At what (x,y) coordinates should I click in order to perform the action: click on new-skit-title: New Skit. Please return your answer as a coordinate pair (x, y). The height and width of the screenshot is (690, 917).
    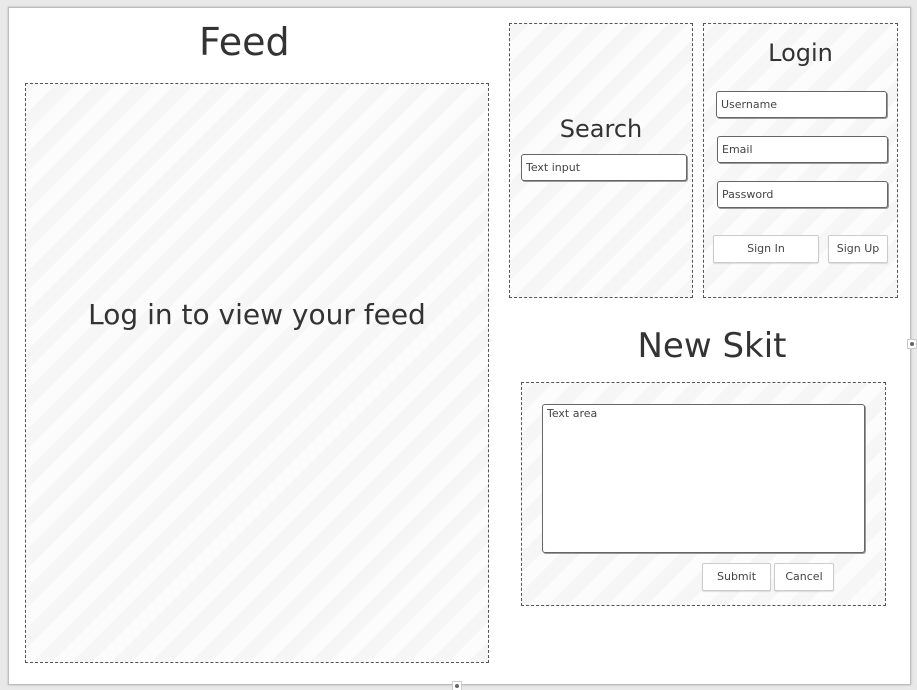
    Looking at the image, I should click on (712, 346).